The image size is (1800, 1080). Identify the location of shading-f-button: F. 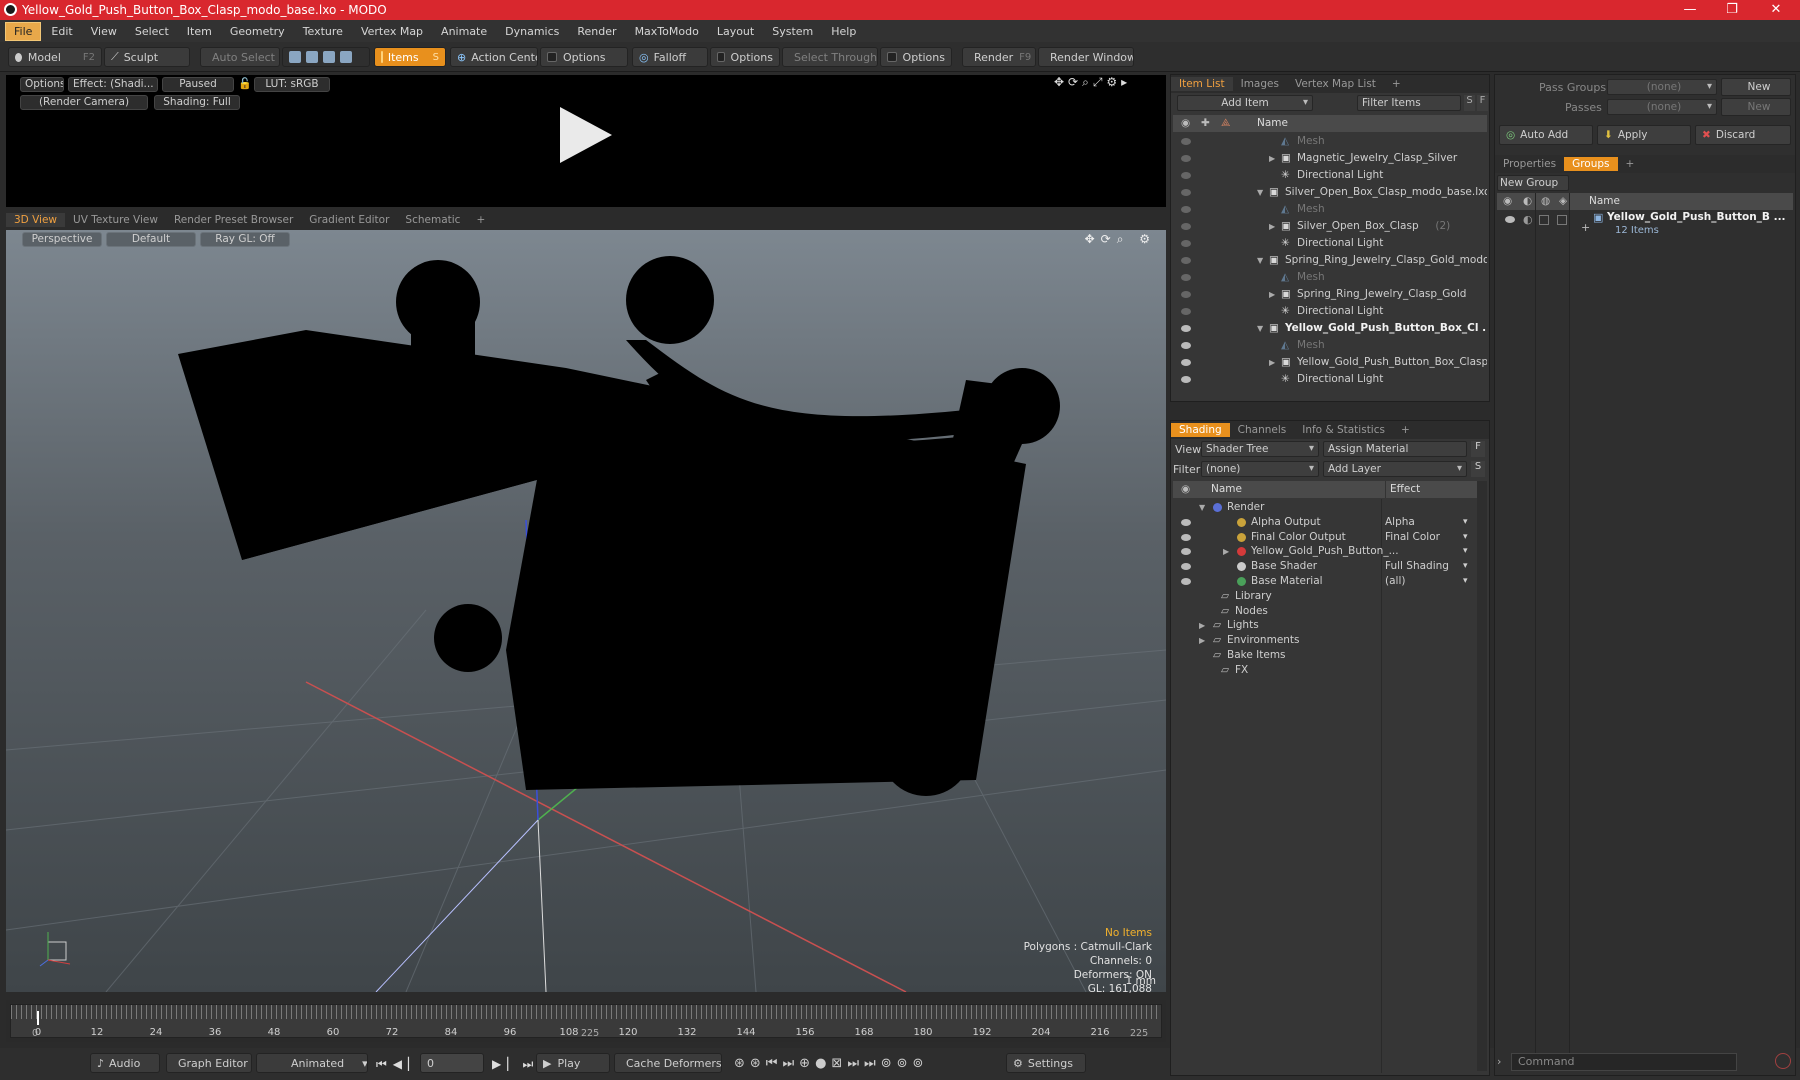
(1478, 449).